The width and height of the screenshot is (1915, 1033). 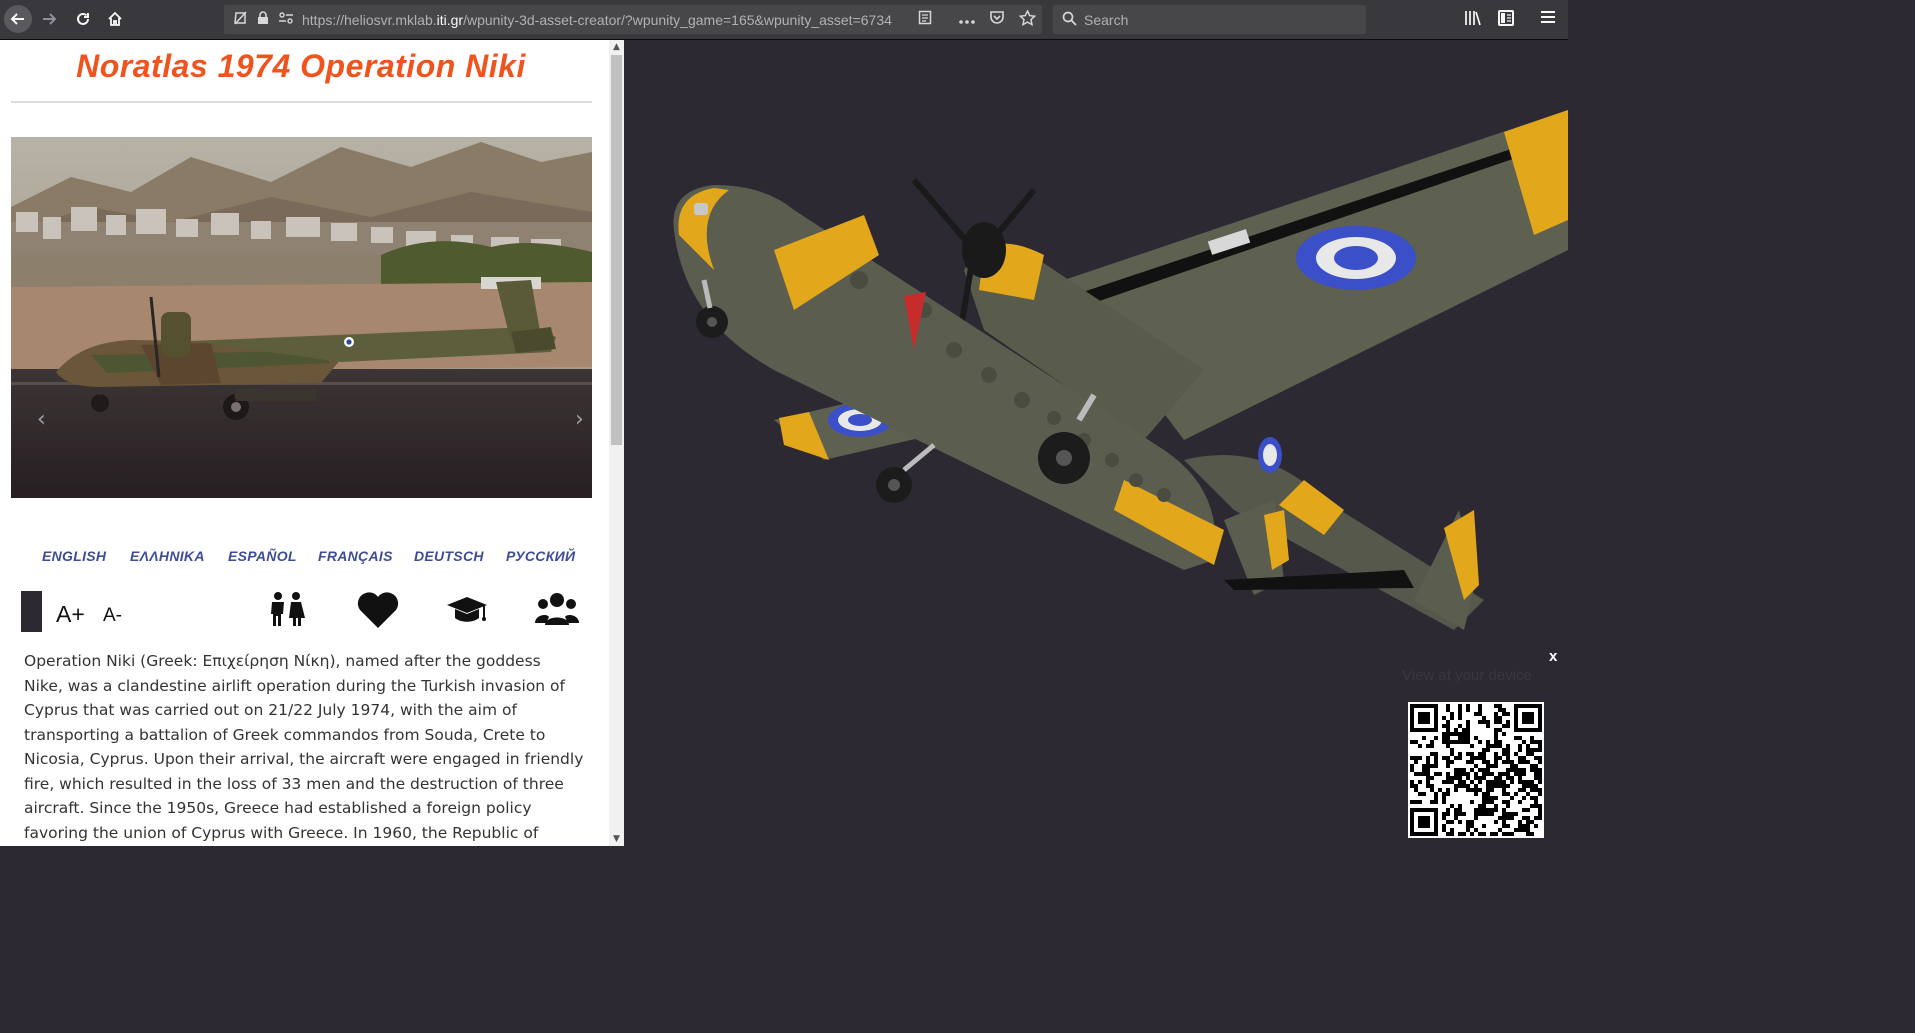 What do you see at coordinates (262, 556) in the screenshot?
I see `lang-spanish: ESPAÑOL` at bounding box center [262, 556].